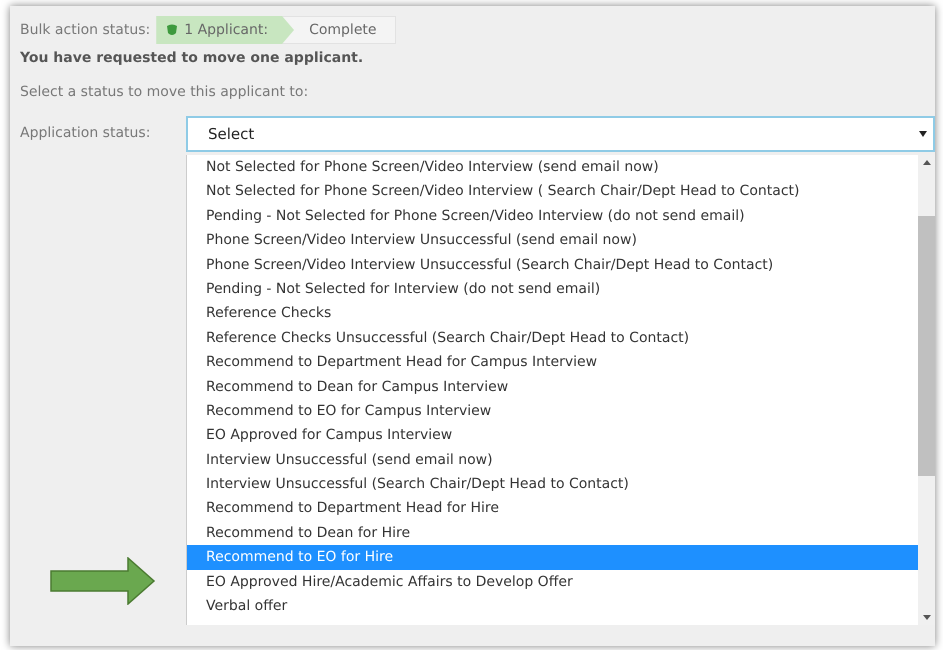  Describe the element at coordinates (552, 460) in the screenshot. I see `status-option: Interview Unsuccessful (send email now)` at that location.